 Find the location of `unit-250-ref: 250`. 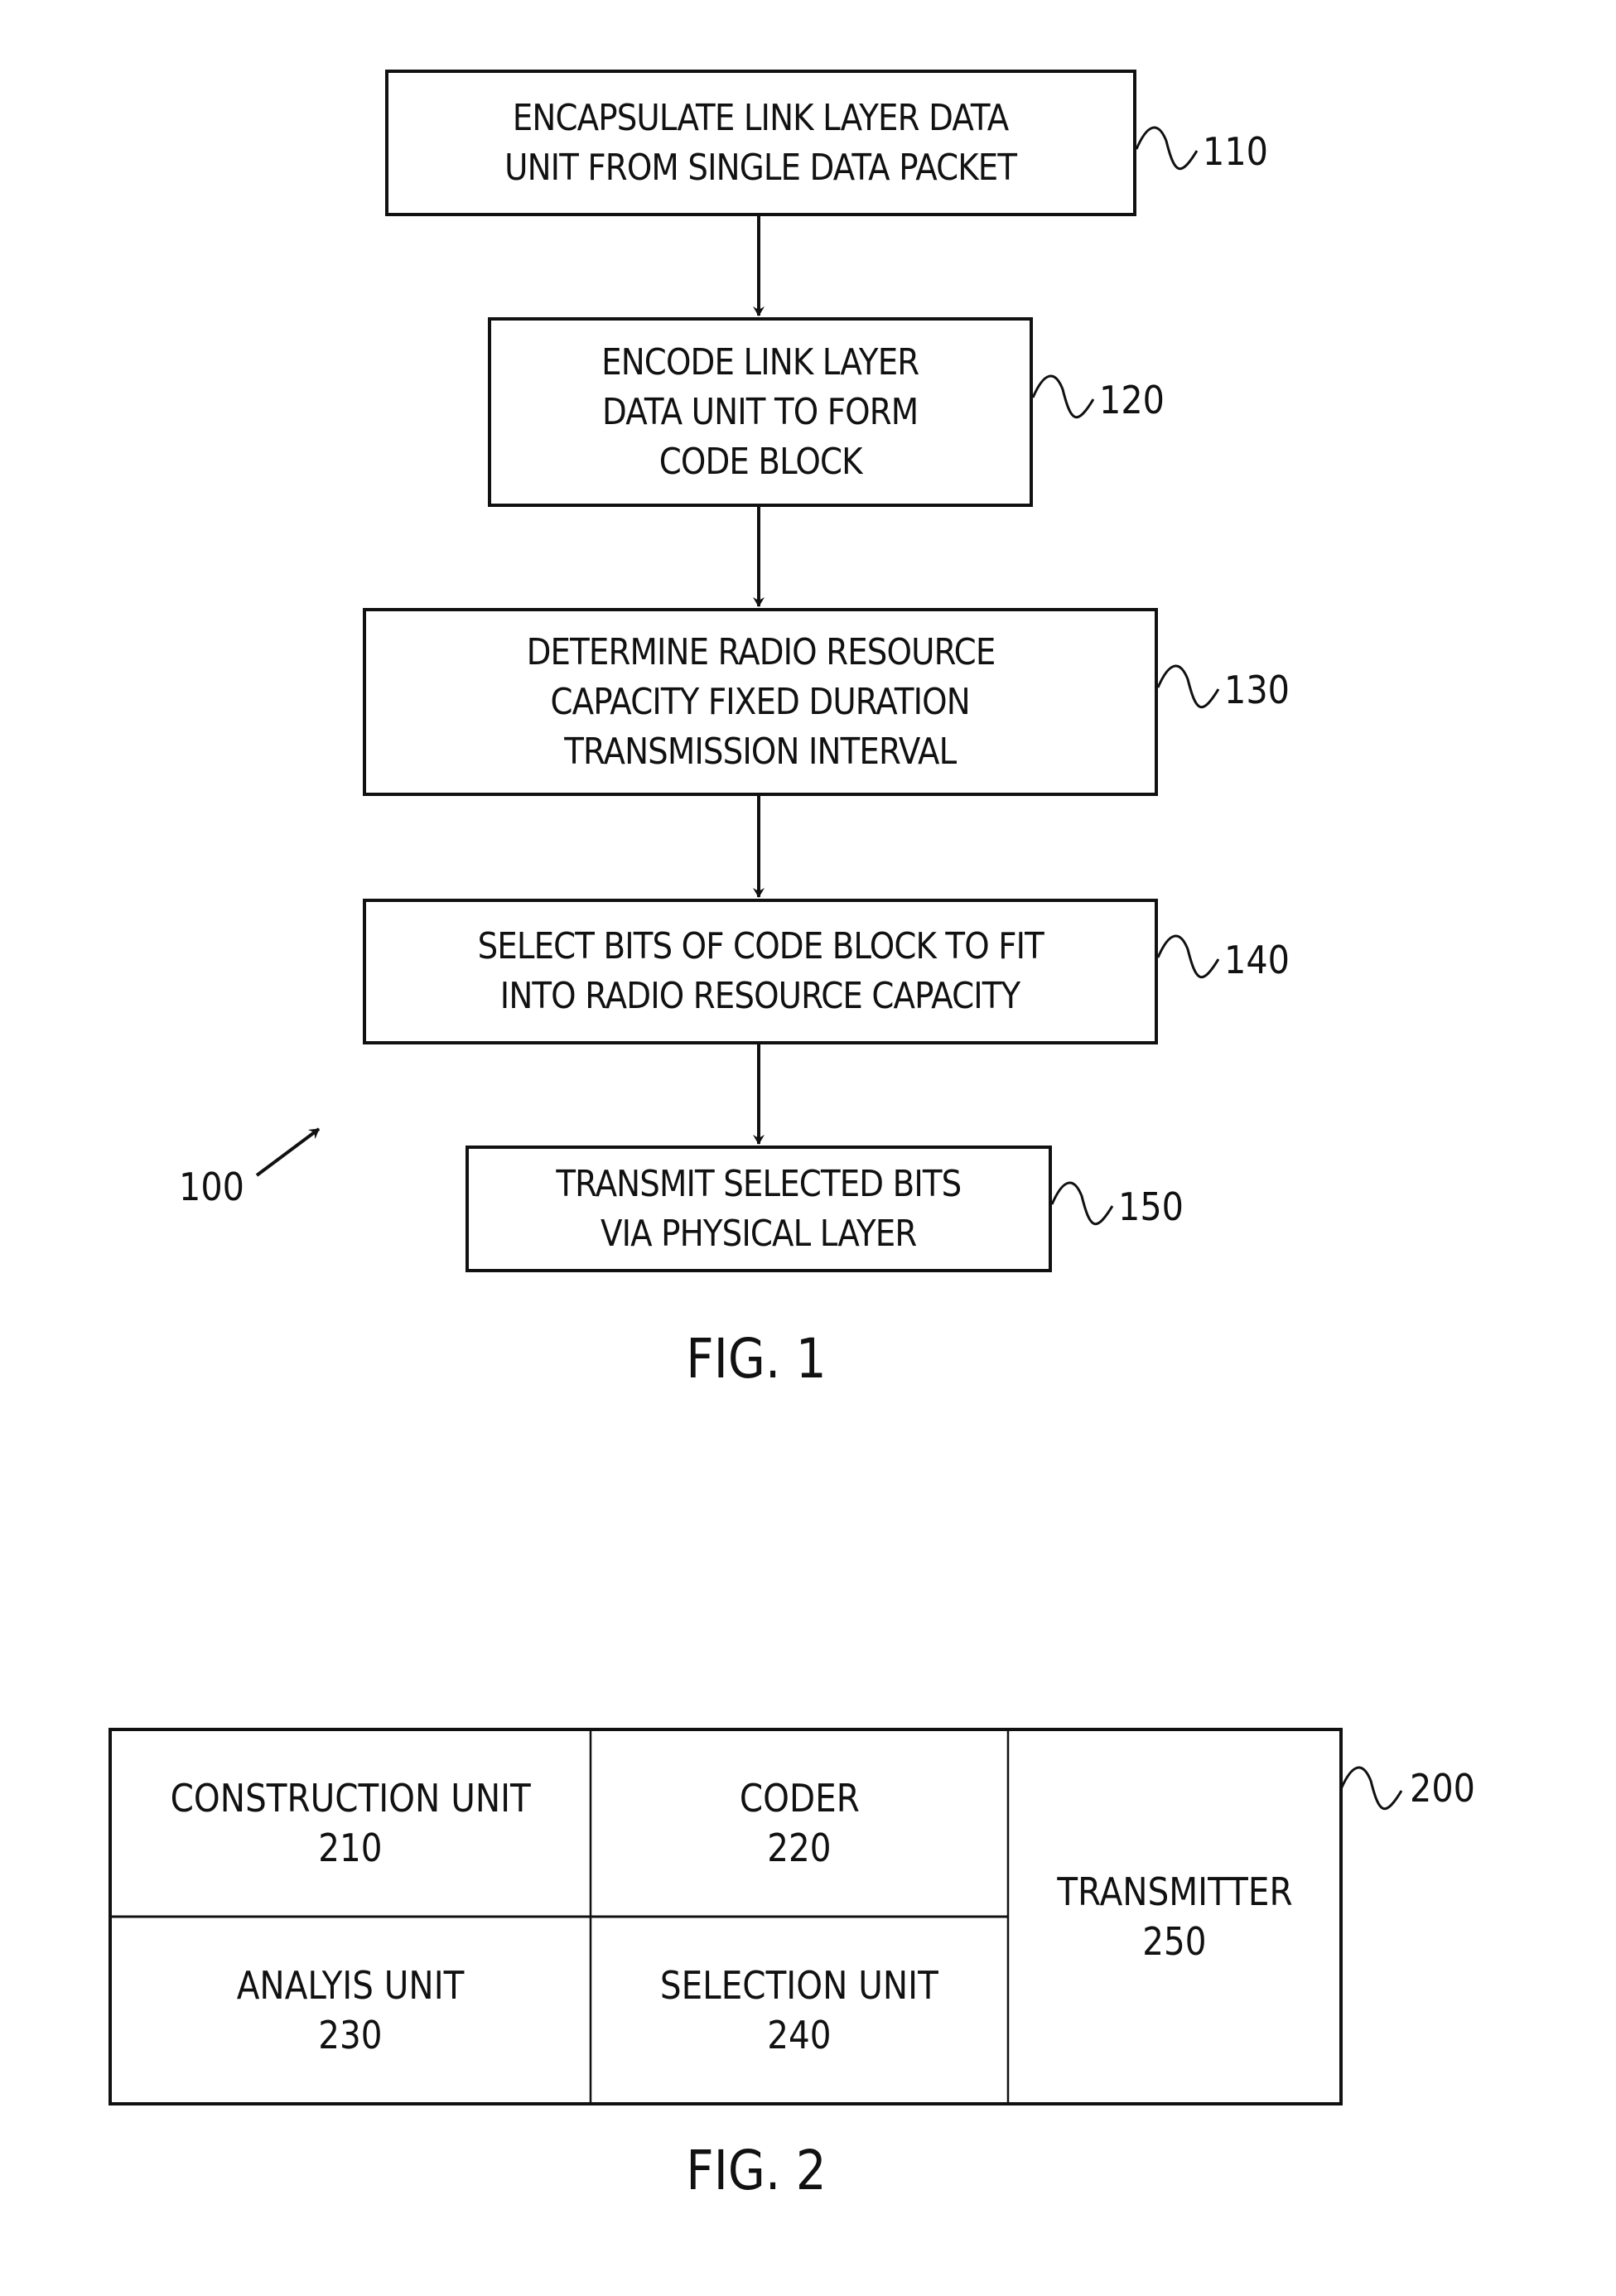

unit-250-ref: 250 is located at coordinates (1174, 1941).